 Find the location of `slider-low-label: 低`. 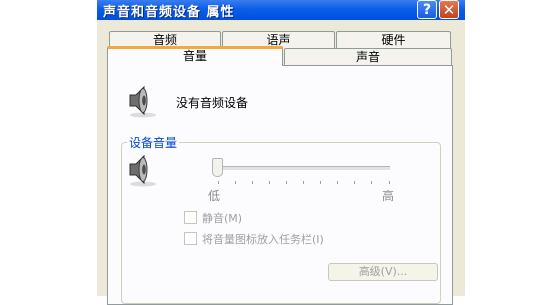

slider-low-label: 低 is located at coordinates (214, 196).